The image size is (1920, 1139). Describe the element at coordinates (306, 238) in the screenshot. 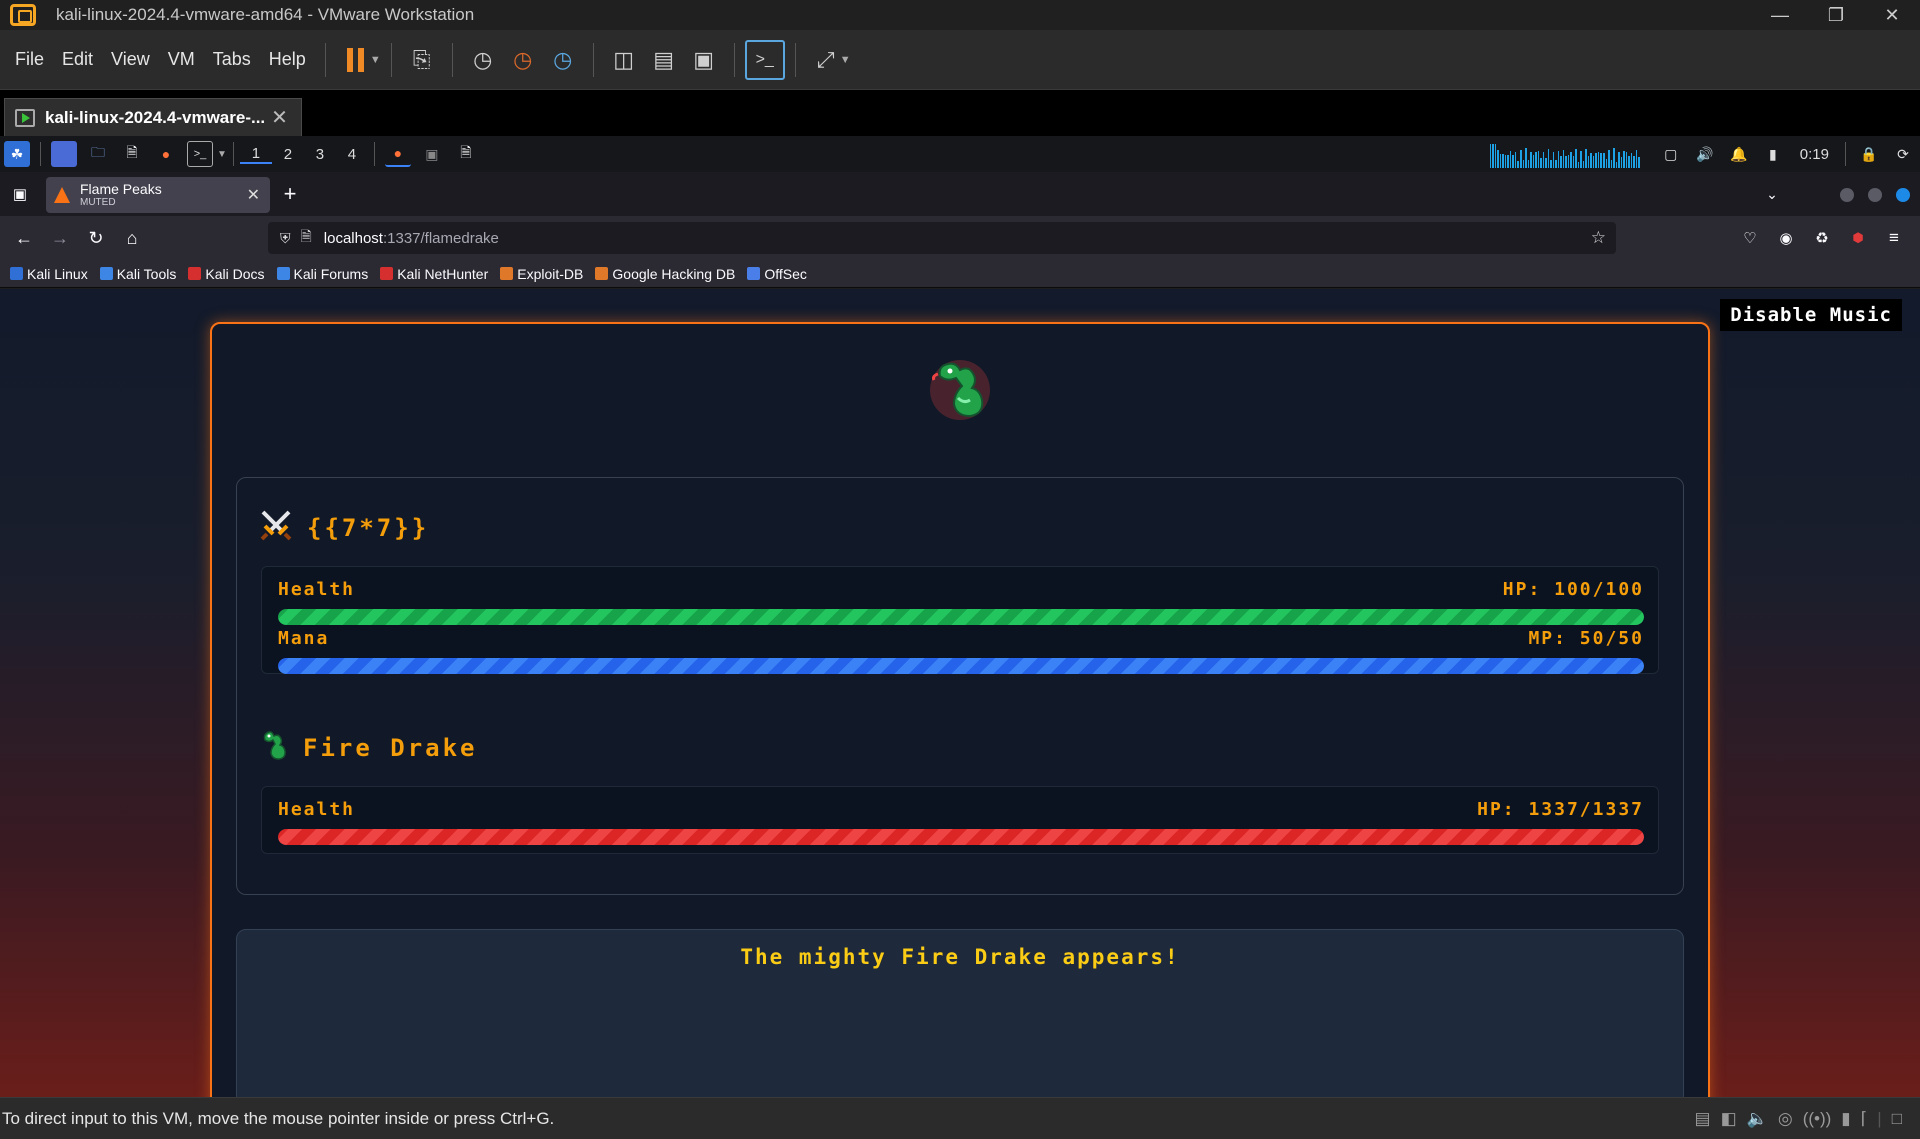

I see `page-info-icon: 🗎` at that location.